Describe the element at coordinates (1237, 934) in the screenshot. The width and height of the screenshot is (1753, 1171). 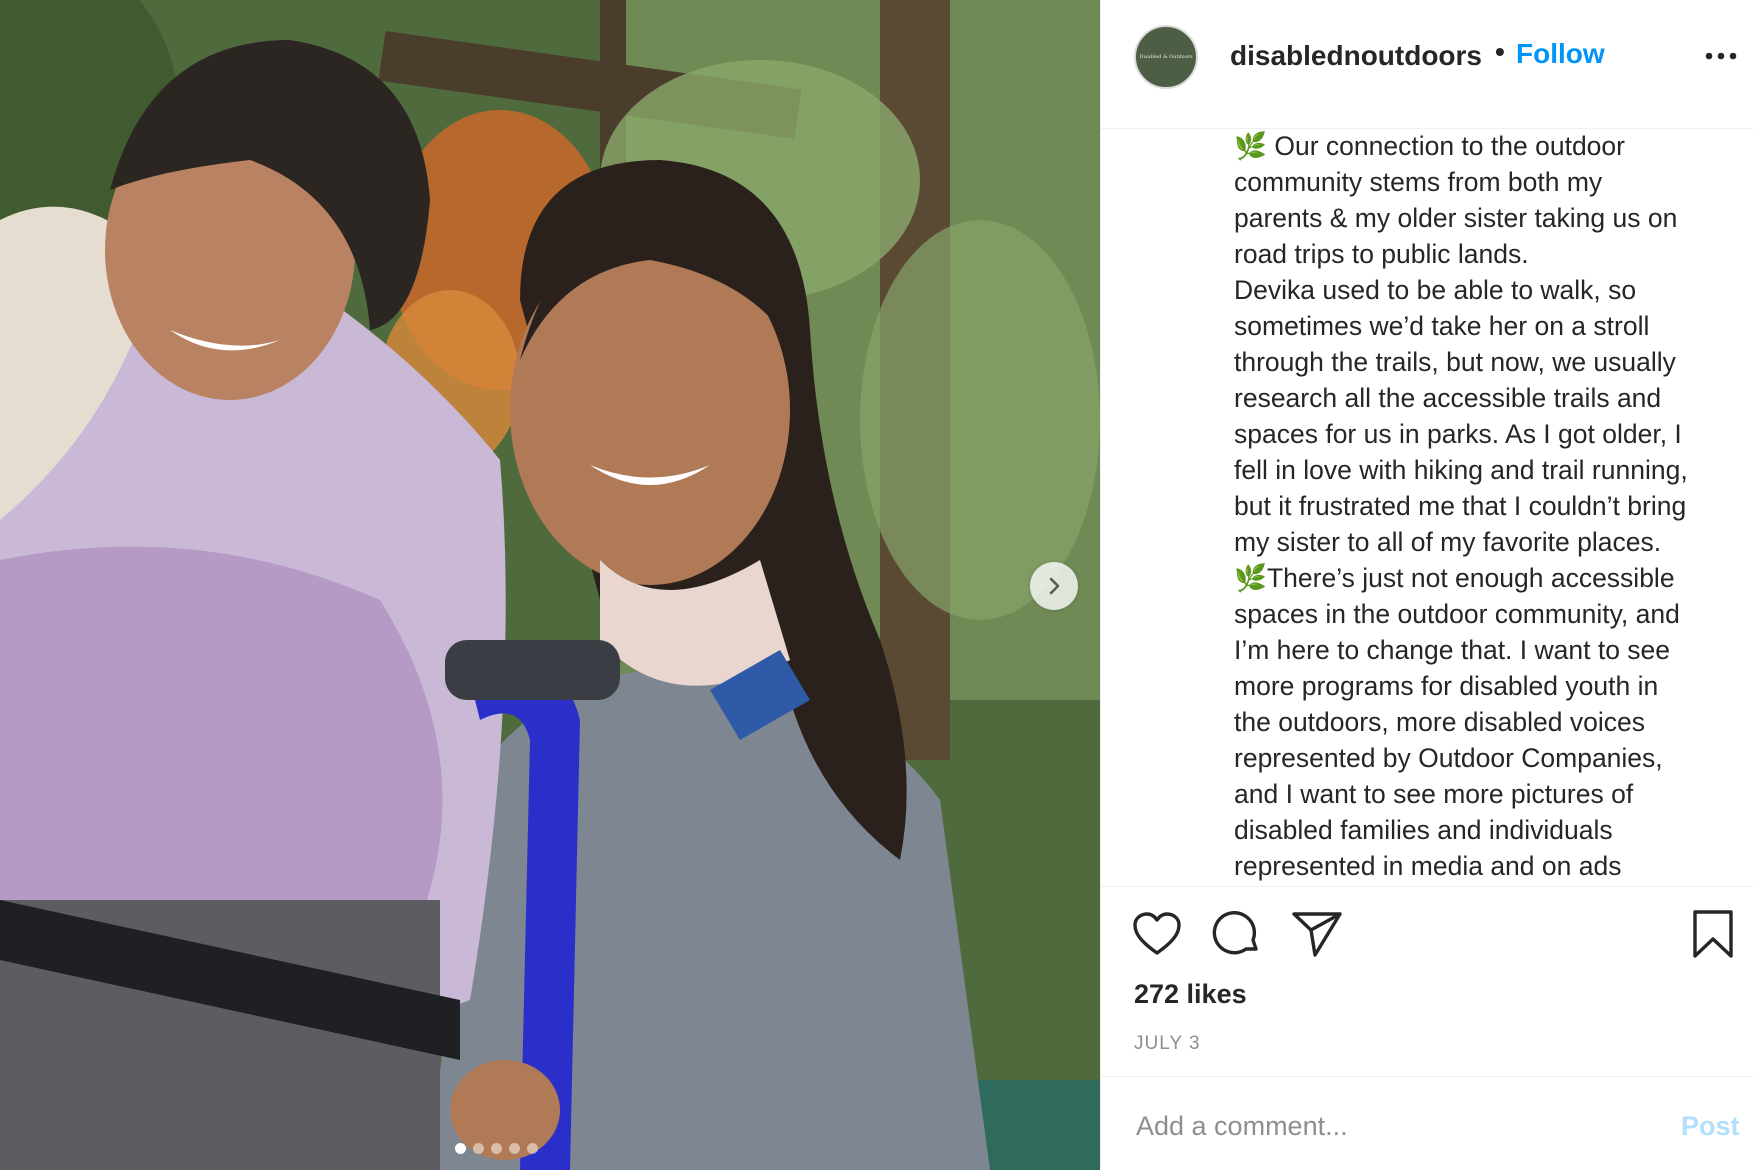
I see `comment-icon` at that location.